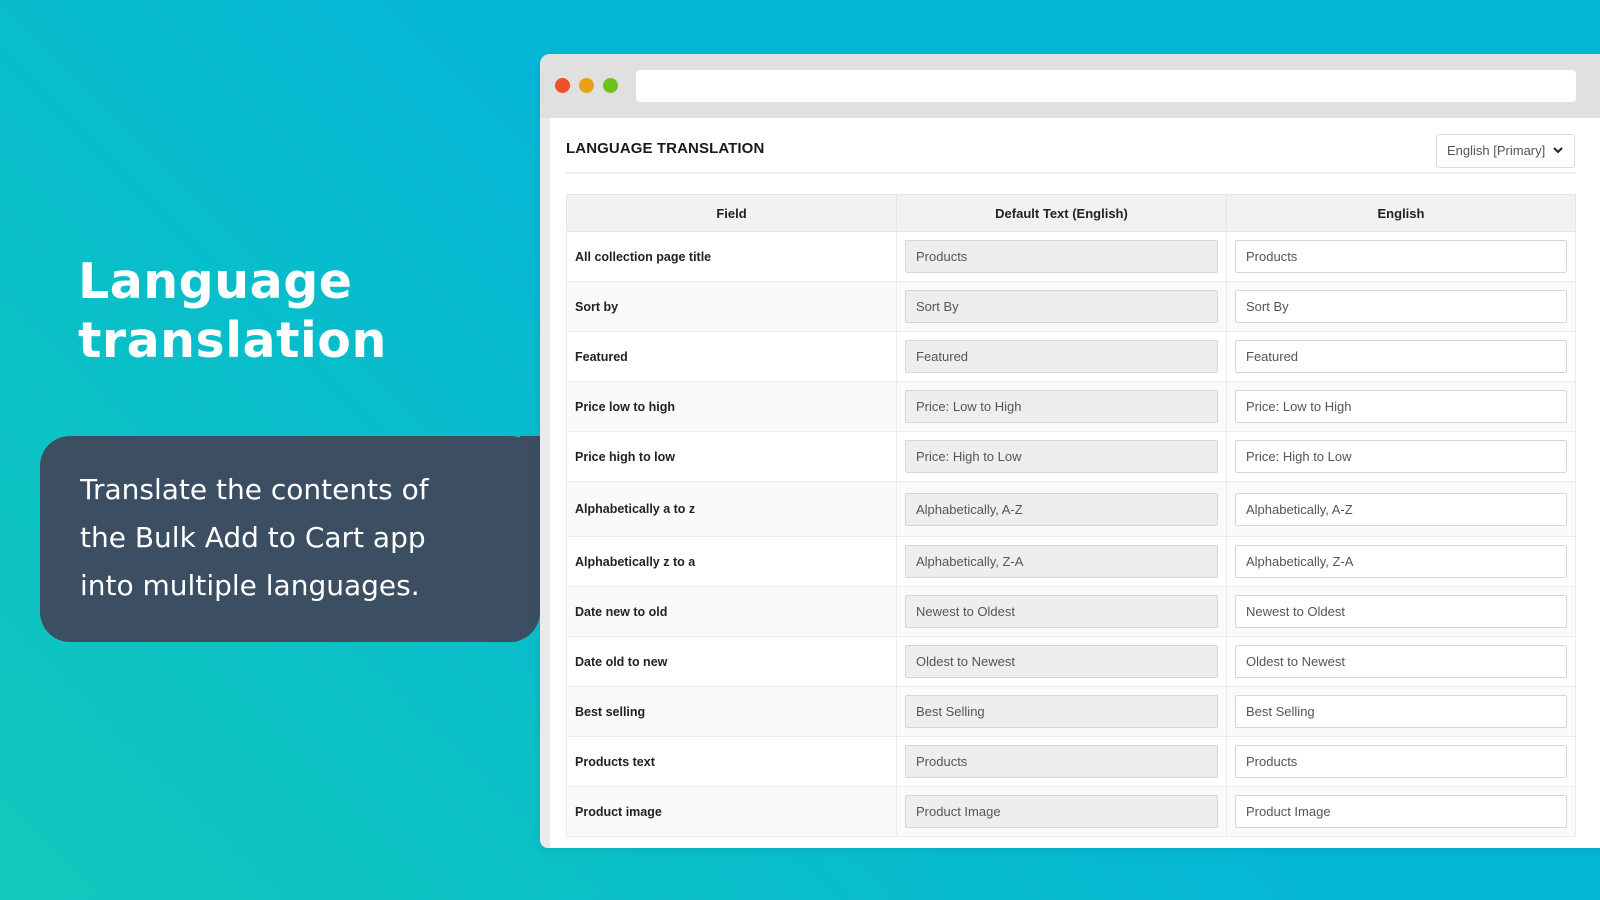 The width and height of the screenshot is (1600, 900). I want to click on hero-title-line-2: translation, so click(232, 340).